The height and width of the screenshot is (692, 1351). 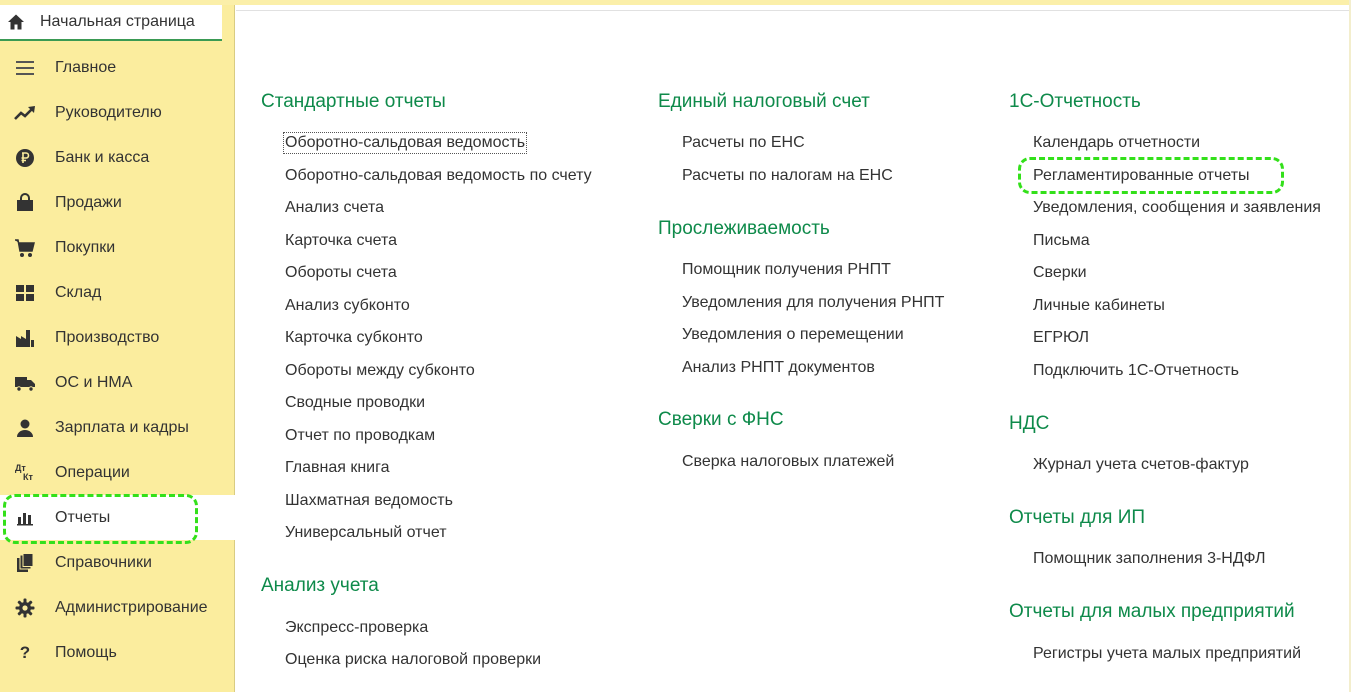 I want to click on gear-icon, so click(x=25, y=608).